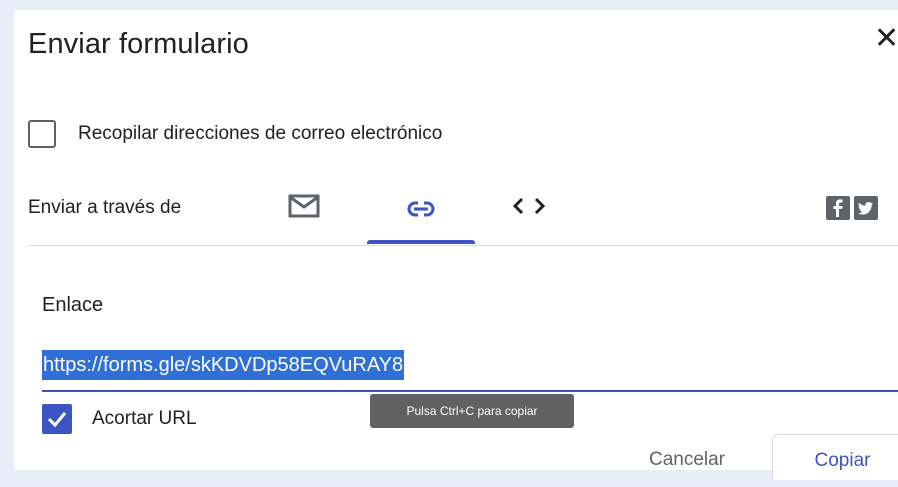 This screenshot has width=898, height=487. I want to click on shorten-url-checkbox, so click(57, 419).